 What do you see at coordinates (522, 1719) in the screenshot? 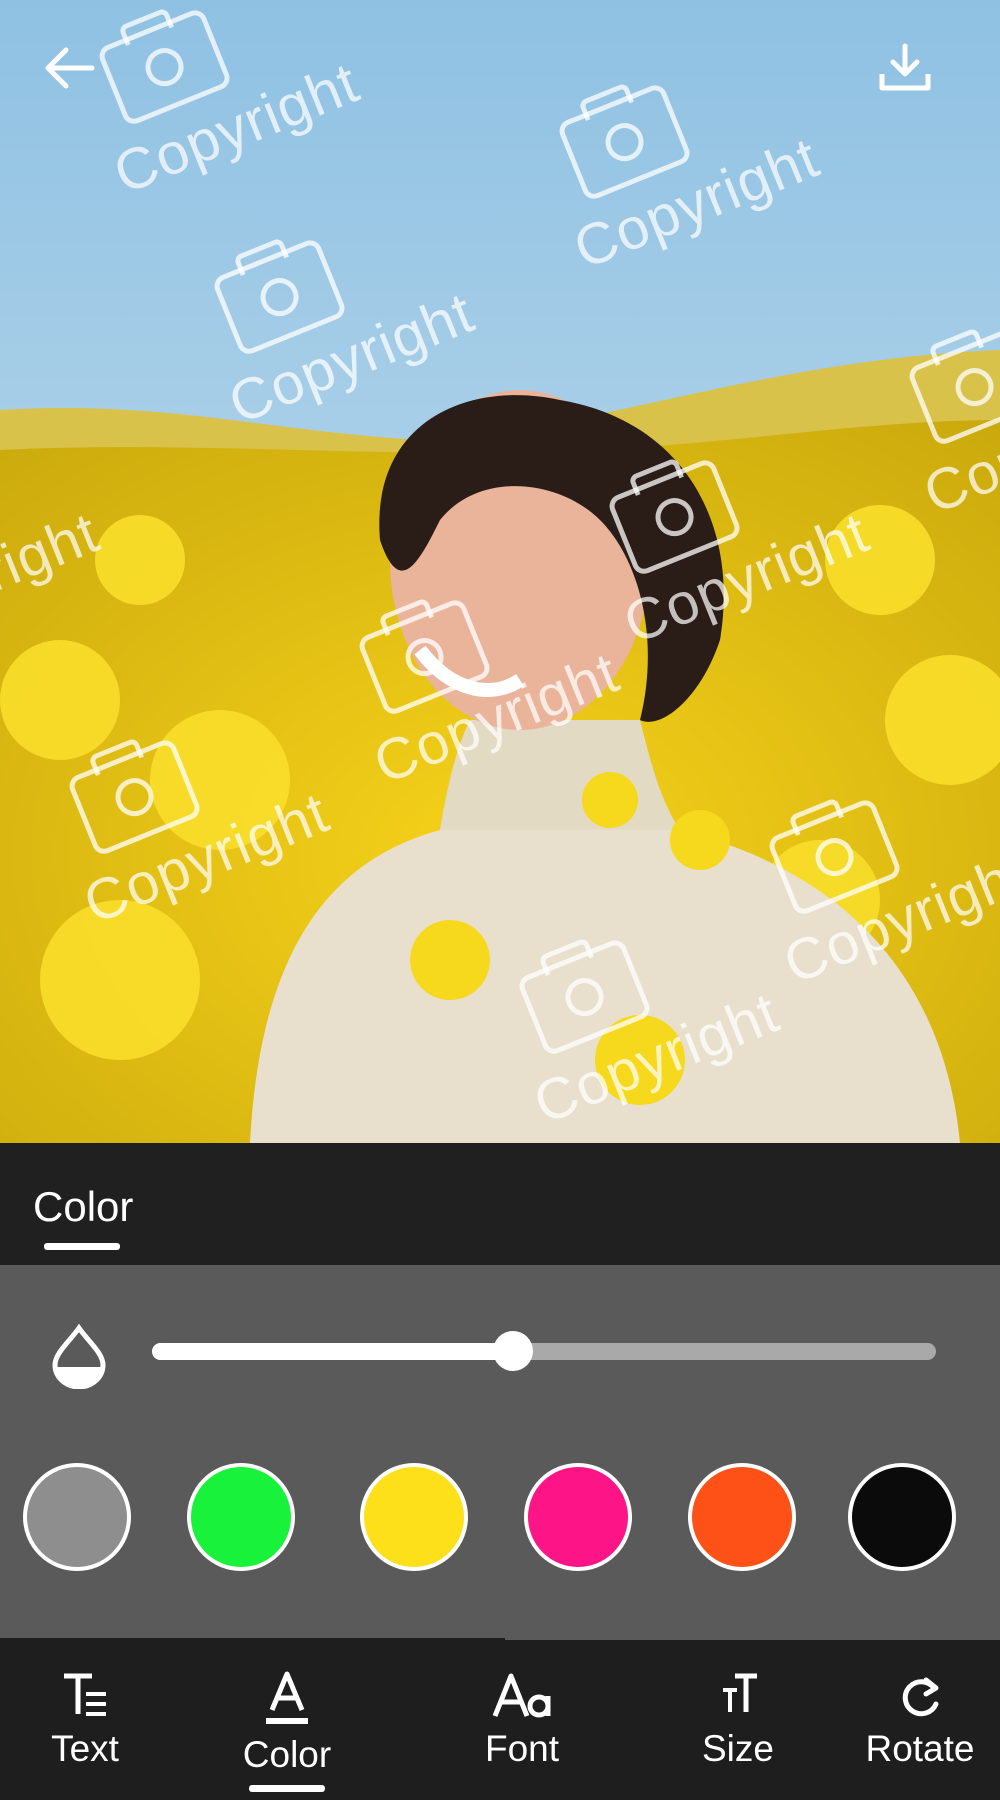
I see `tool-font: Font` at bounding box center [522, 1719].